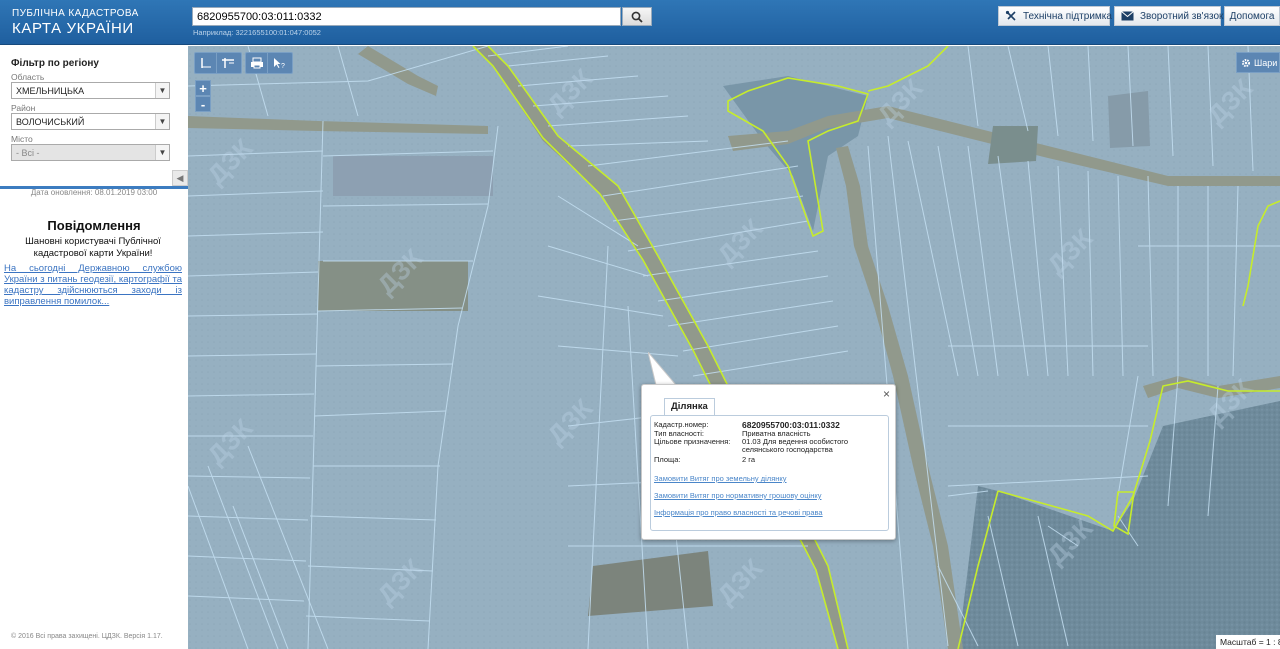 This screenshot has width=1280, height=649. I want to click on help-button: Допомога, so click(1252, 16).